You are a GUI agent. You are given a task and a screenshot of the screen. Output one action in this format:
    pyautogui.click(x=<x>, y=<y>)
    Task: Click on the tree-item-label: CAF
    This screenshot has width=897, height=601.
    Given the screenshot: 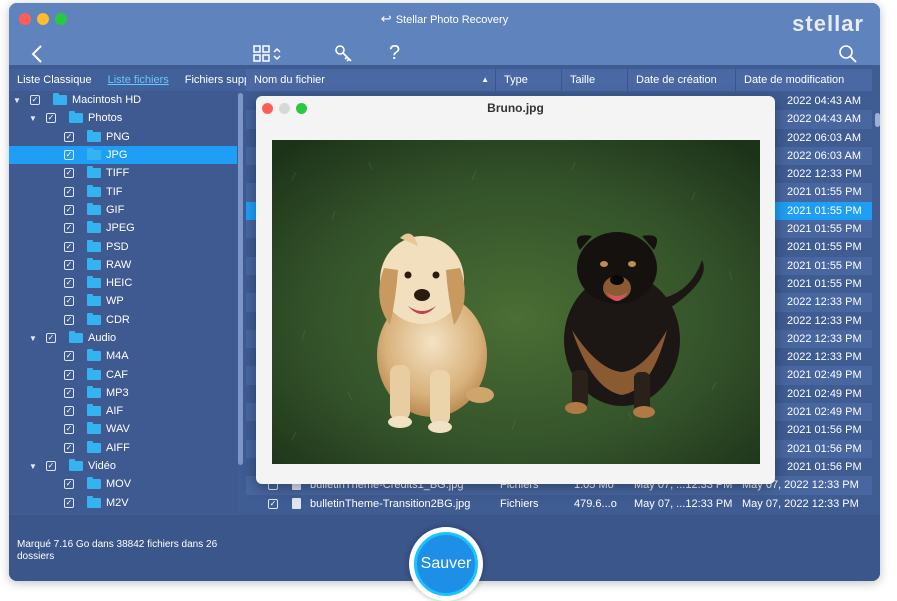 What is the action you would take?
    pyautogui.click(x=117, y=374)
    